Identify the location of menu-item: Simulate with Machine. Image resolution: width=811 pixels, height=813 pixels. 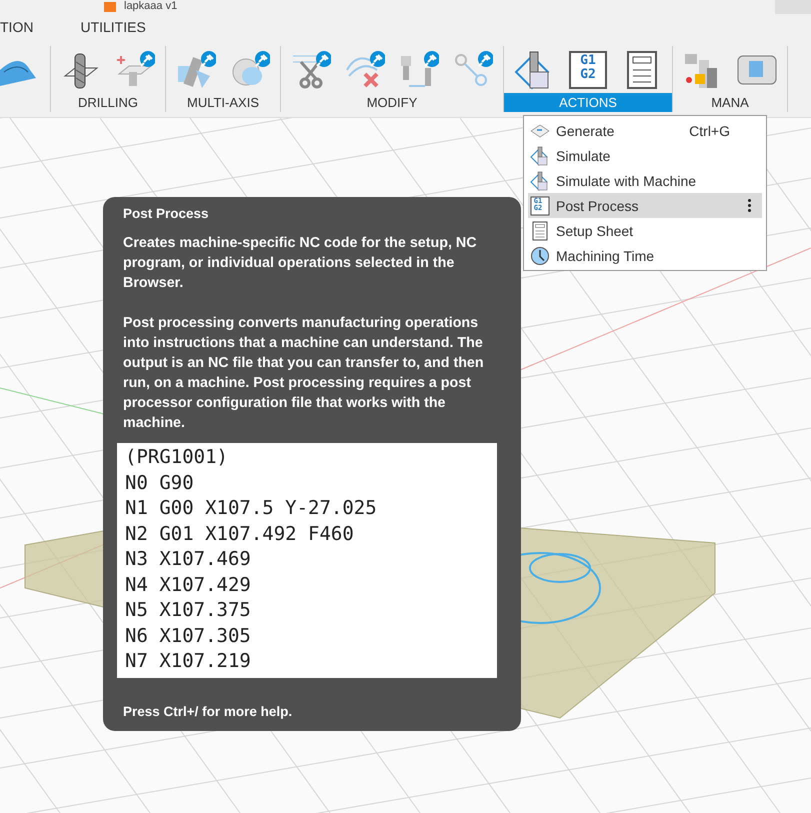
(645, 180).